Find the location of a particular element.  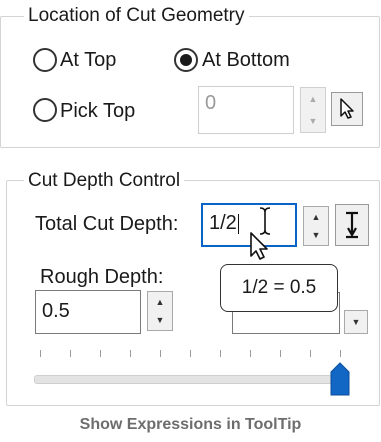

rough-depth-input: 0.5 is located at coordinates (88, 312).